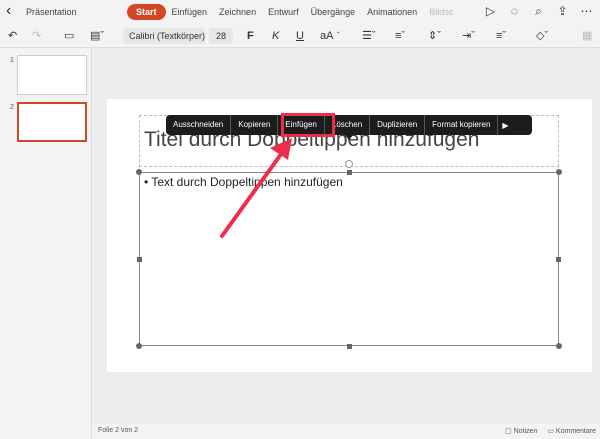 This screenshot has height=439, width=600. Describe the element at coordinates (525, 431) in the screenshot. I see `notes-label: Notizen` at that location.